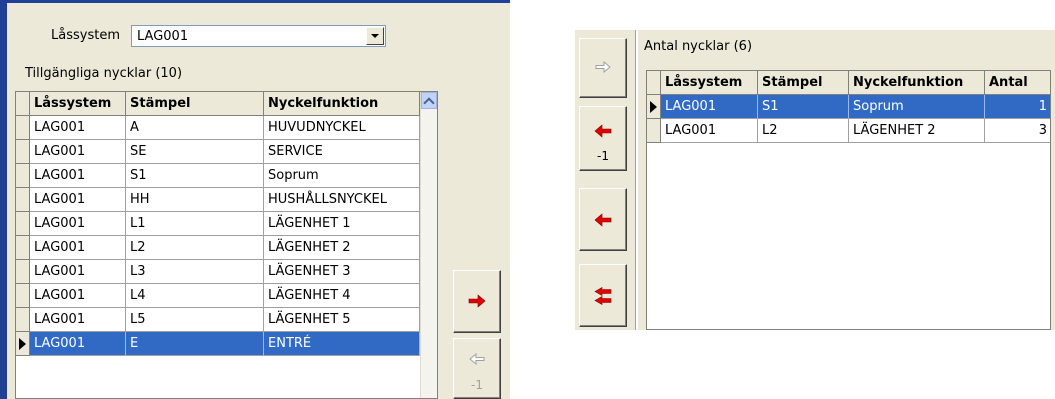 Image resolution: width=1055 pixels, height=399 pixels. Describe the element at coordinates (429, 100) in the screenshot. I see `scroll-up-icon` at that location.